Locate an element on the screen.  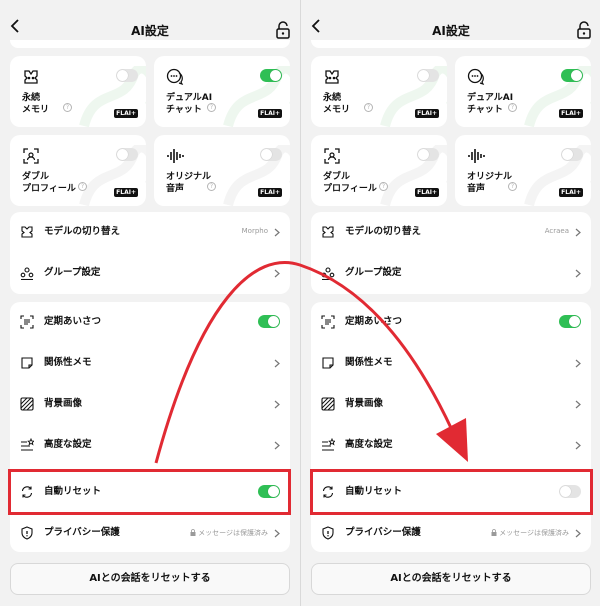
row-model-switch: モデルの切り替え Acraea is located at coordinates (451, 232).